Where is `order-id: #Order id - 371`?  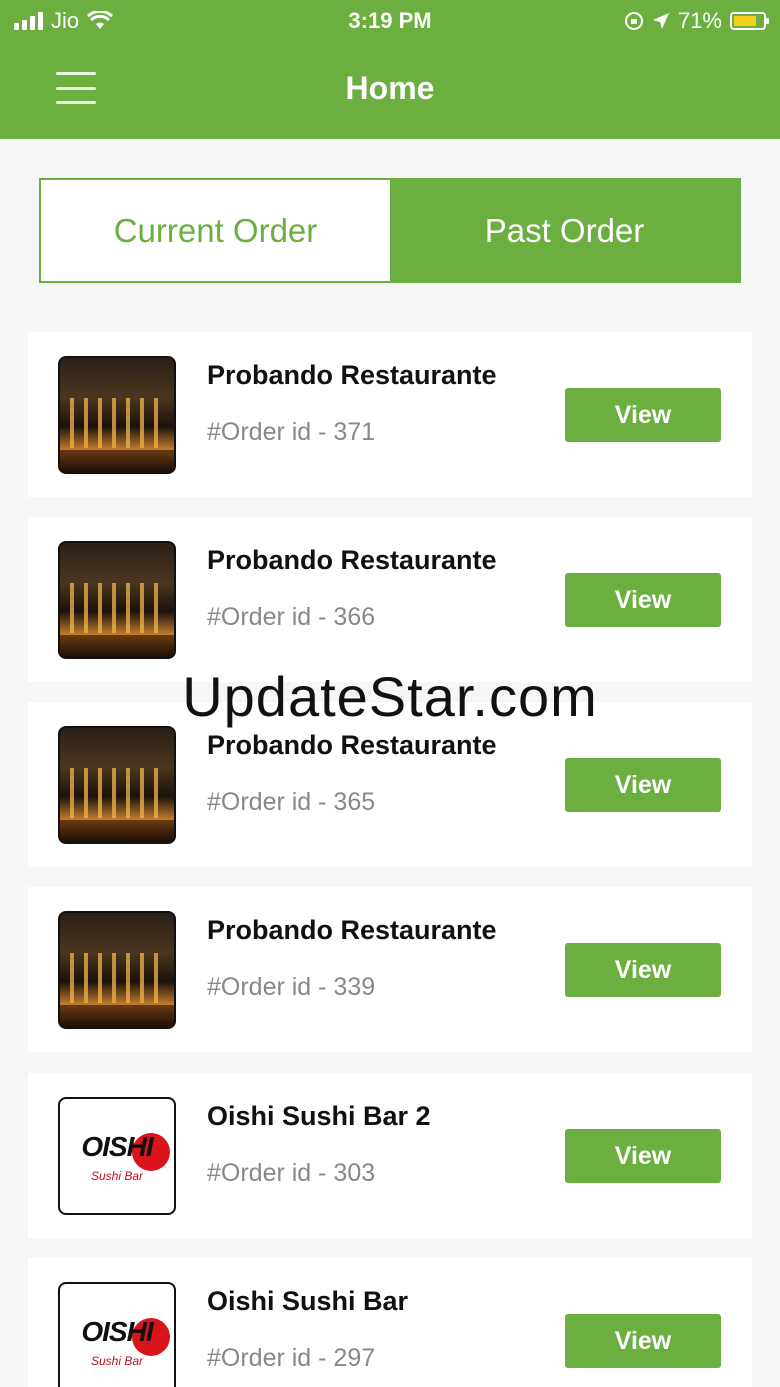
order-id: #Order id - 371 is located at coordinates (291, 432).